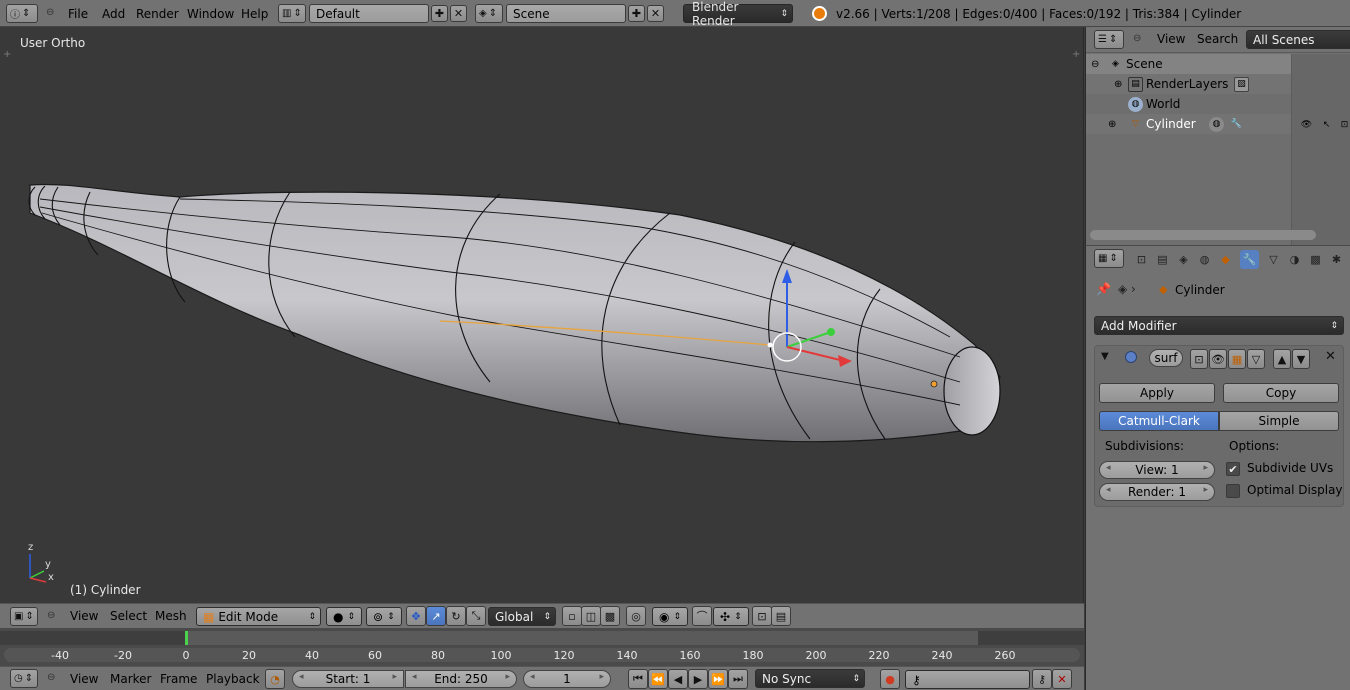  Describe the element at coordinates (762, 616) in the screenshot. I see `render-opengl-button: ⊡` at that location.